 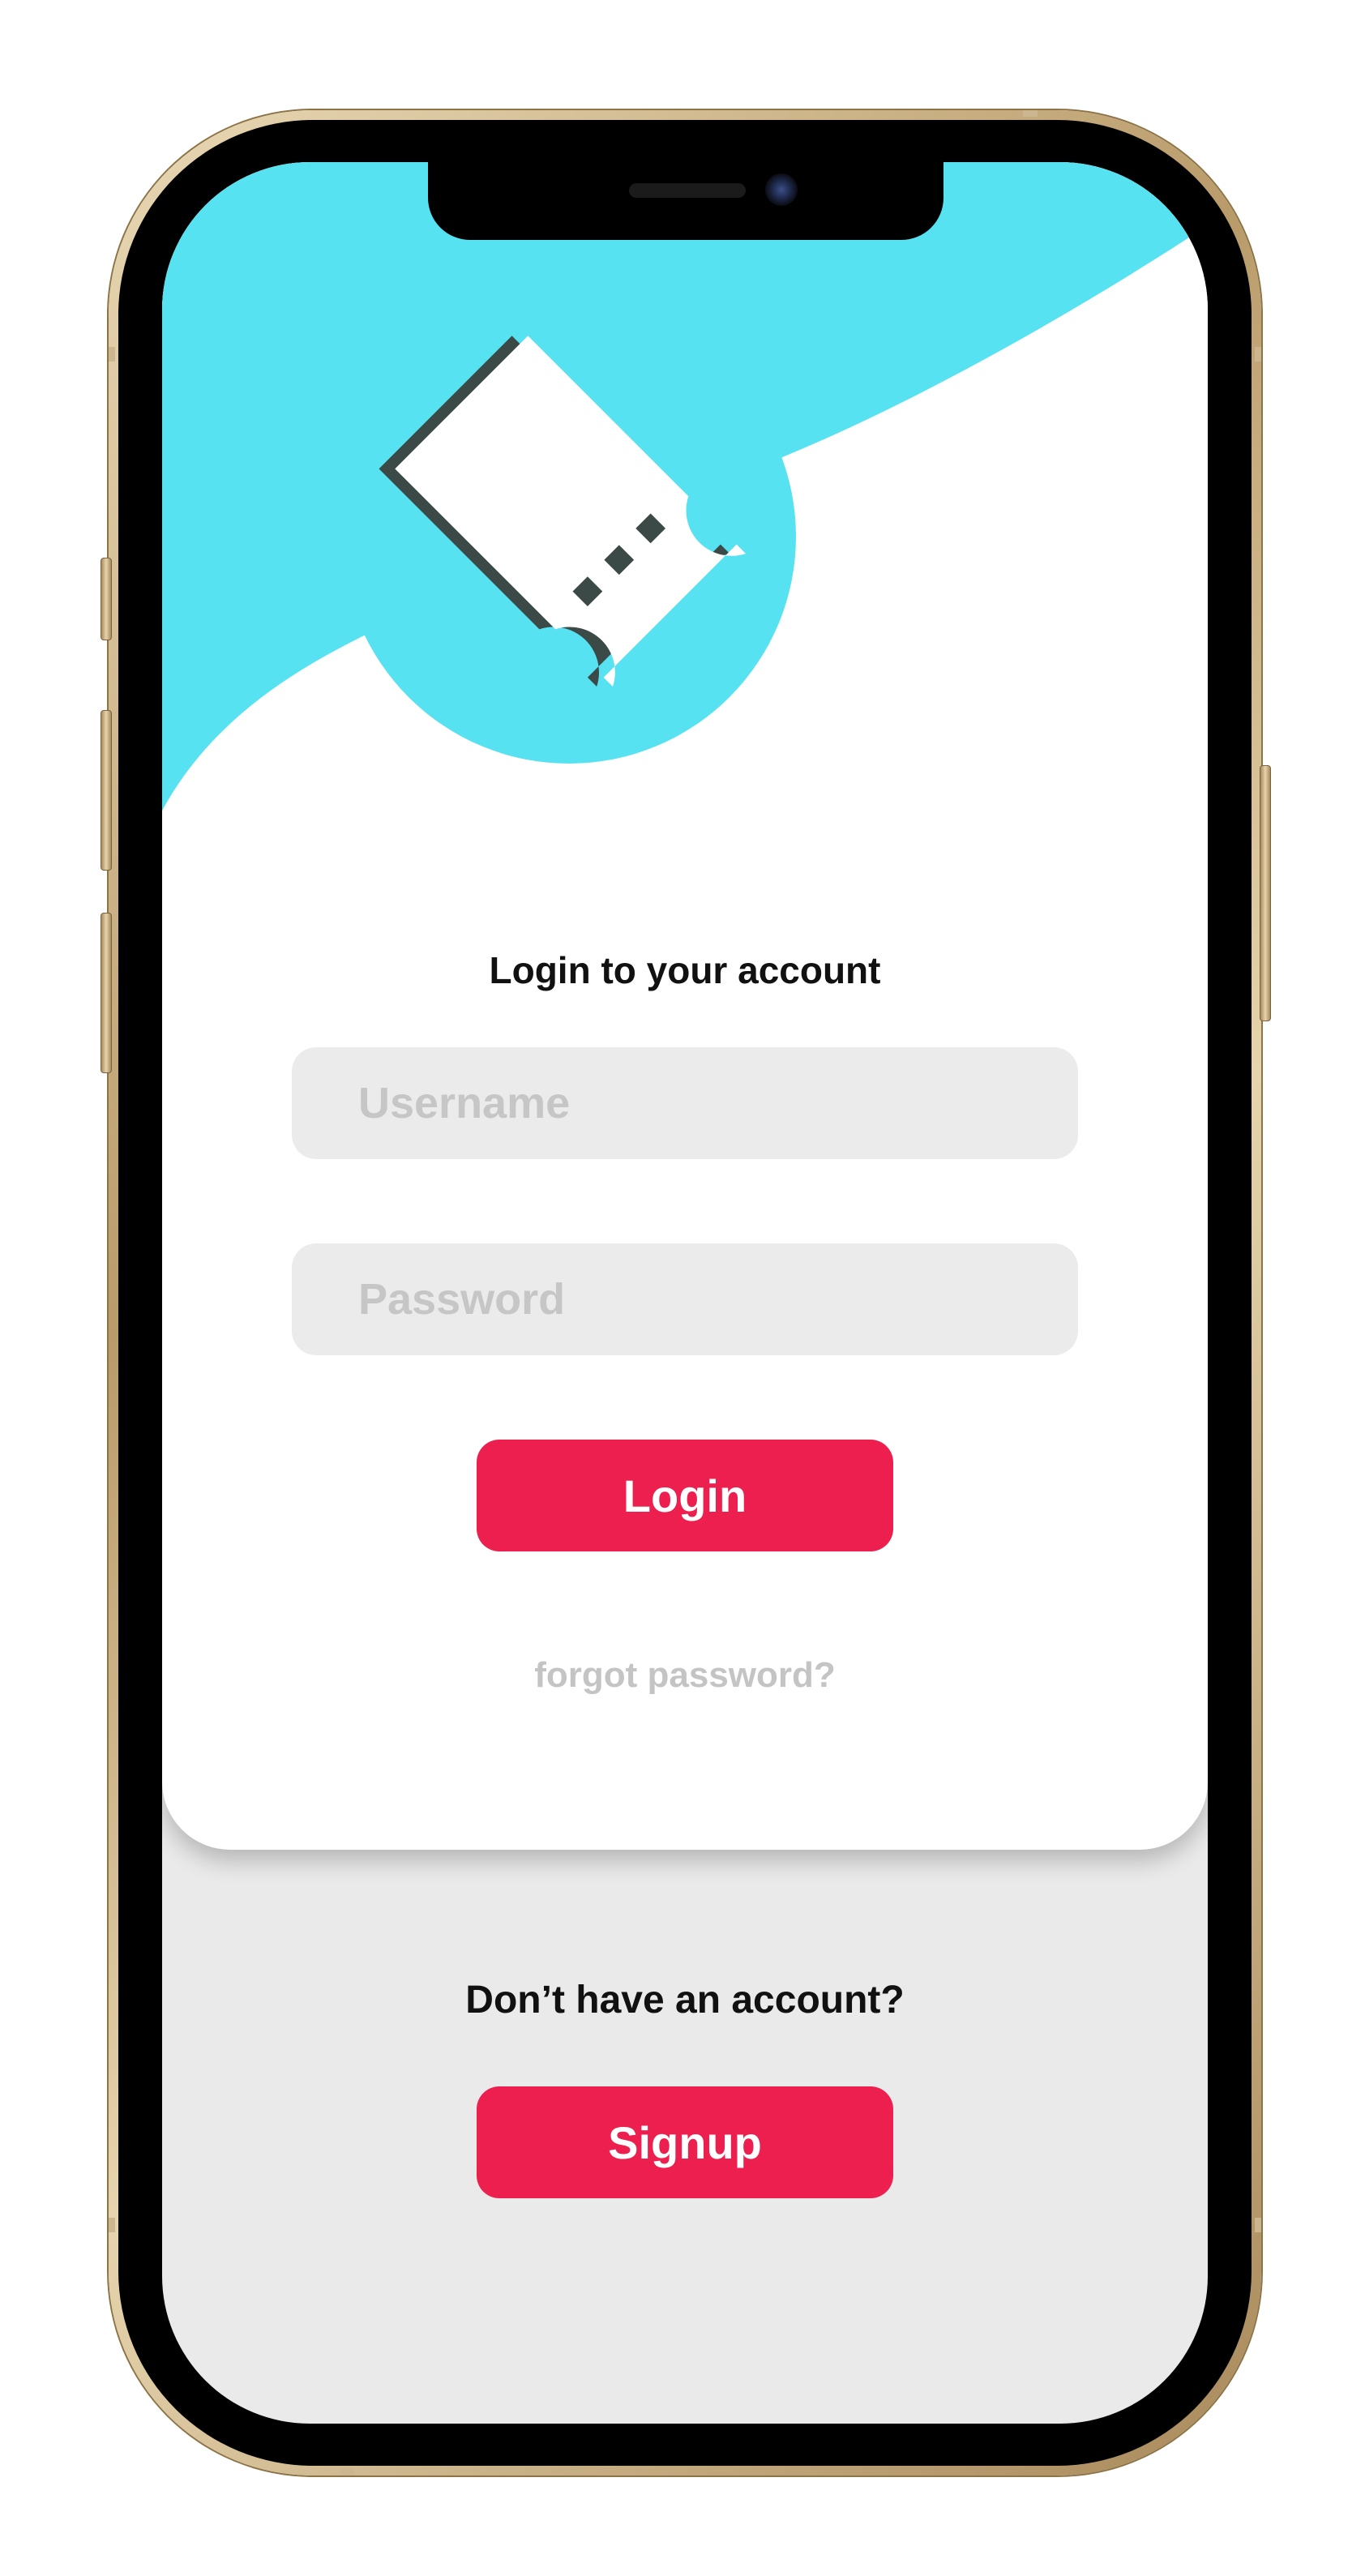 I want to click on login-title: Login to your account, so click(x=685, y=970).